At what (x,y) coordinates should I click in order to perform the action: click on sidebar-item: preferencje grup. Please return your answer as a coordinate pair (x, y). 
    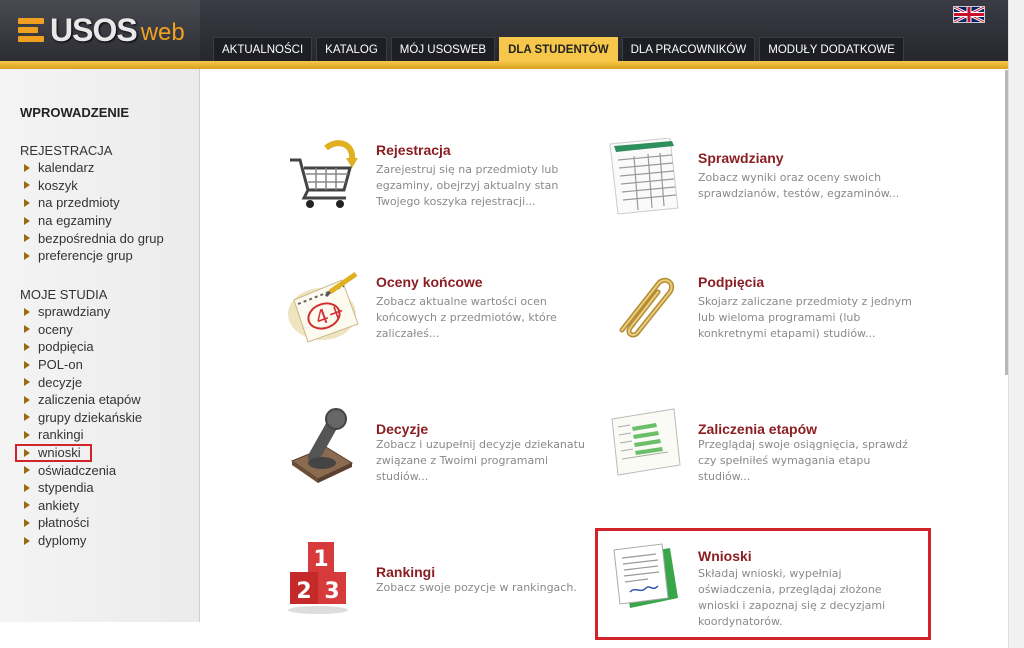
    Looking at the image, I should click on (92, 256).